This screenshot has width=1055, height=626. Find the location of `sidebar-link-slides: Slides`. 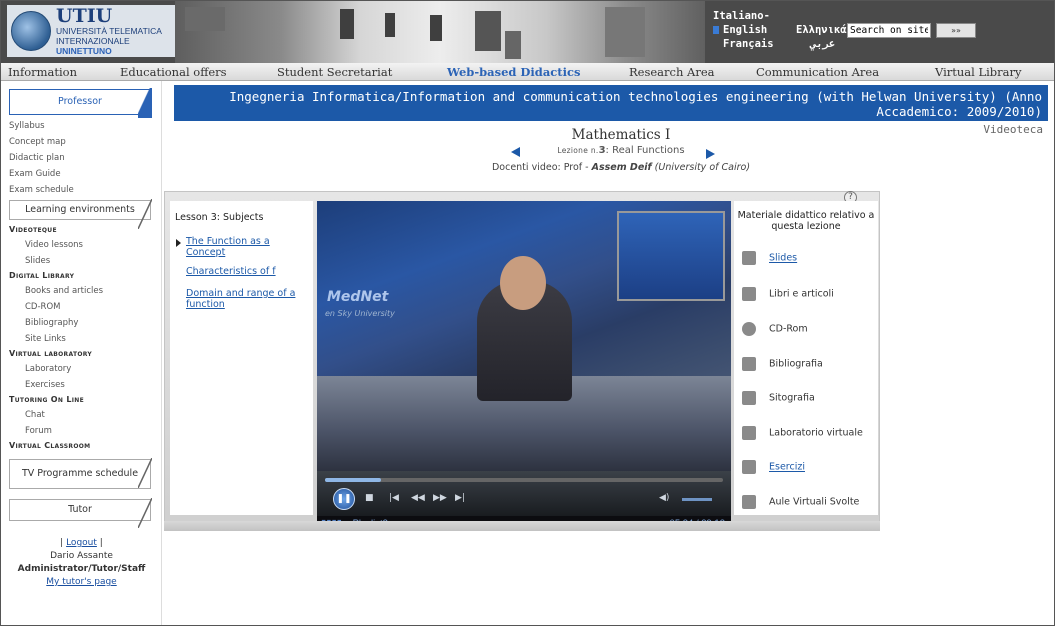

sidebar-link-slides: Slides is located at coordinates (37, 261).